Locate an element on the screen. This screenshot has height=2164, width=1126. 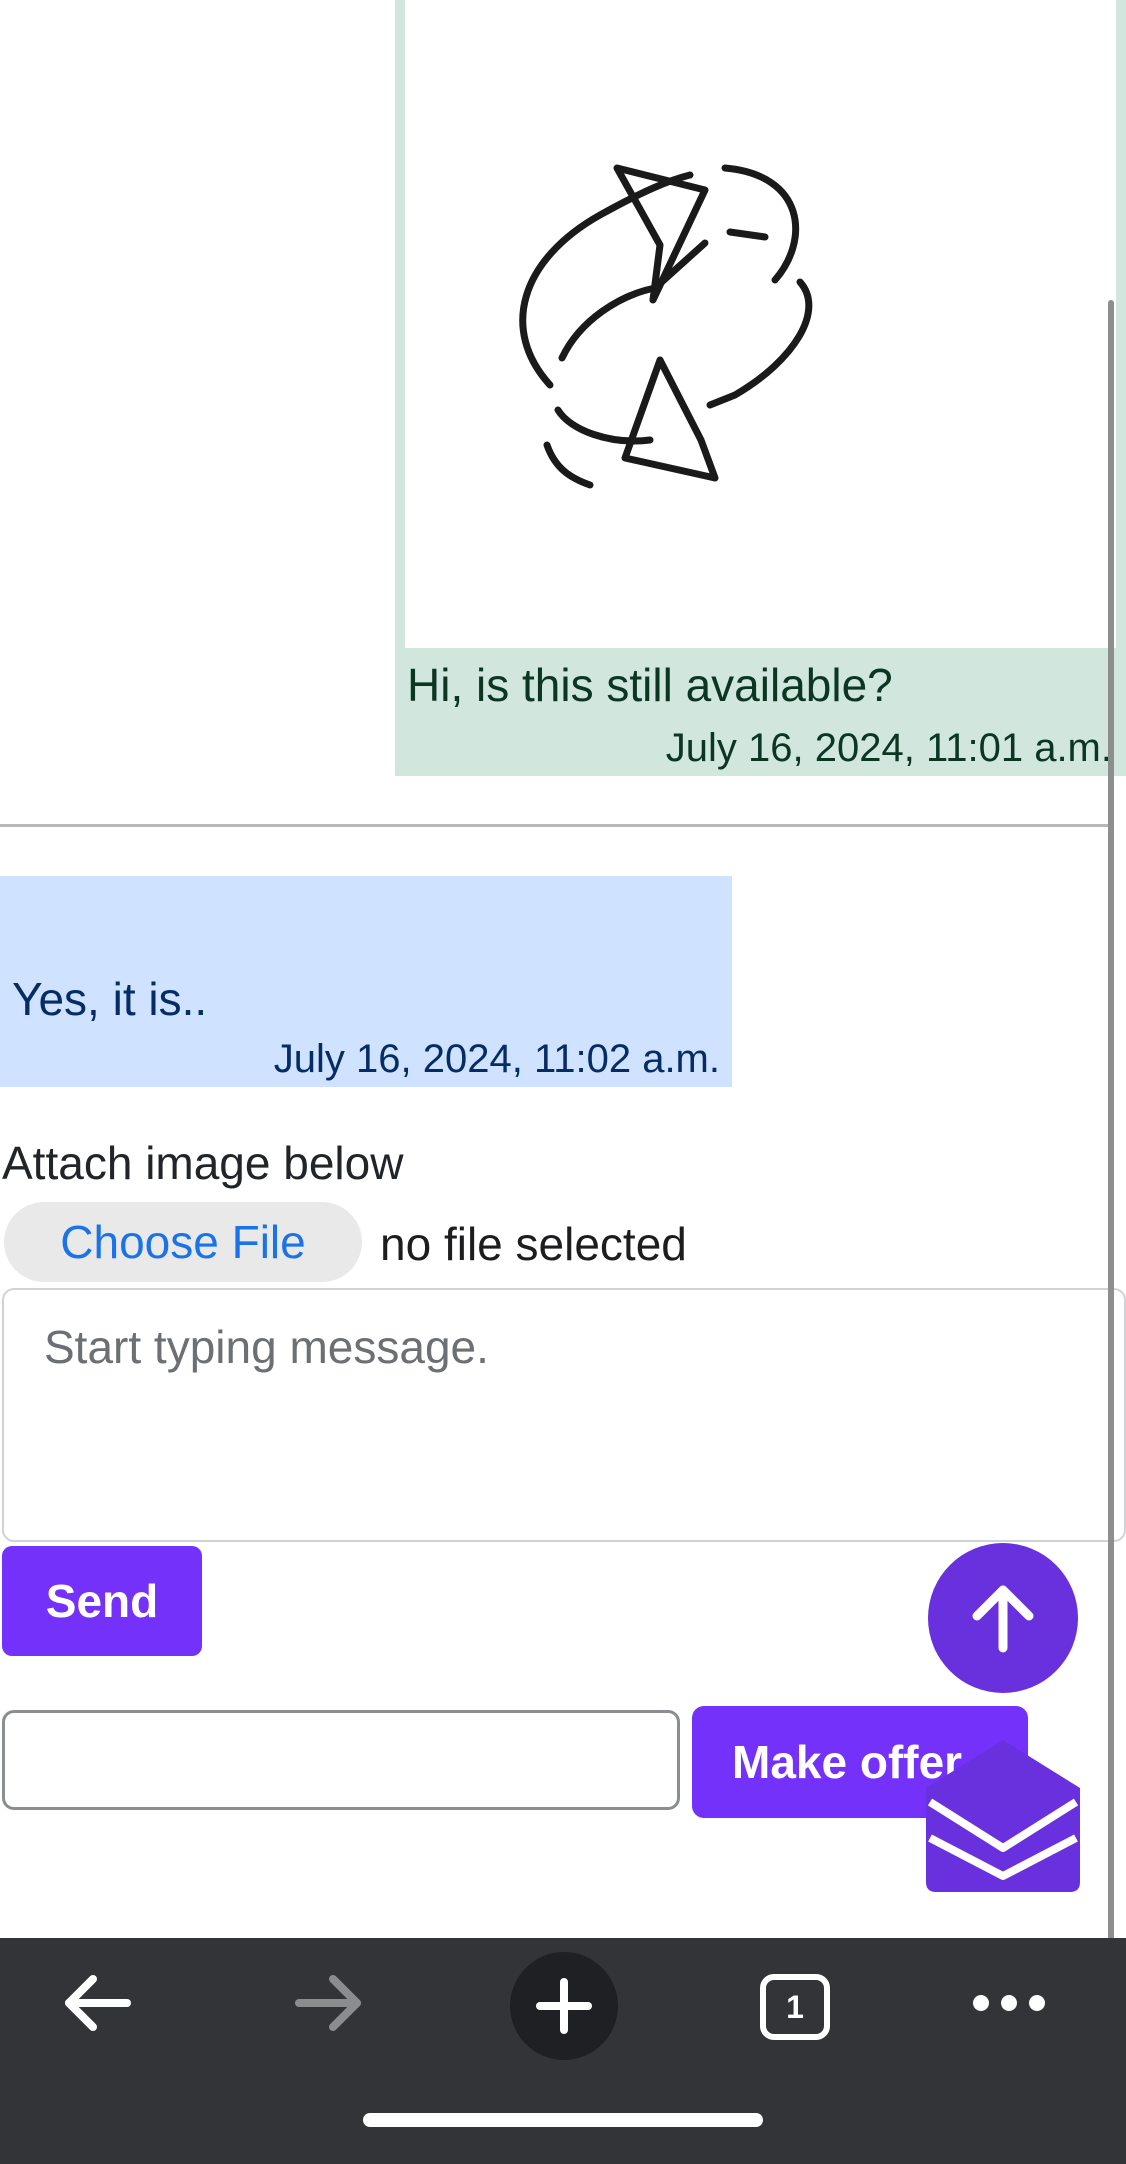
back-button is located at coordinates (97, 2003).